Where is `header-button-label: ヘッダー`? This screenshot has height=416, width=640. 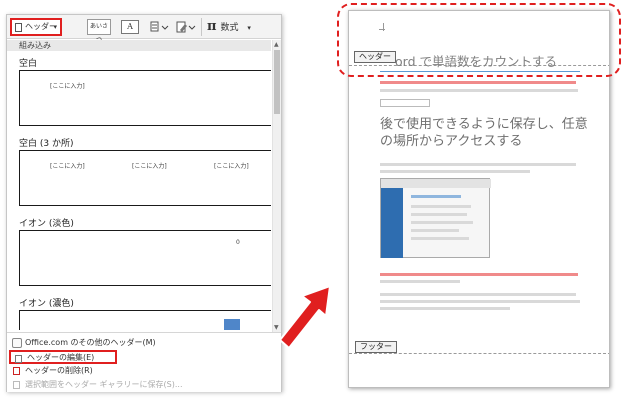
header-button-label: ヘッダー is located at coordinates (41, 26).